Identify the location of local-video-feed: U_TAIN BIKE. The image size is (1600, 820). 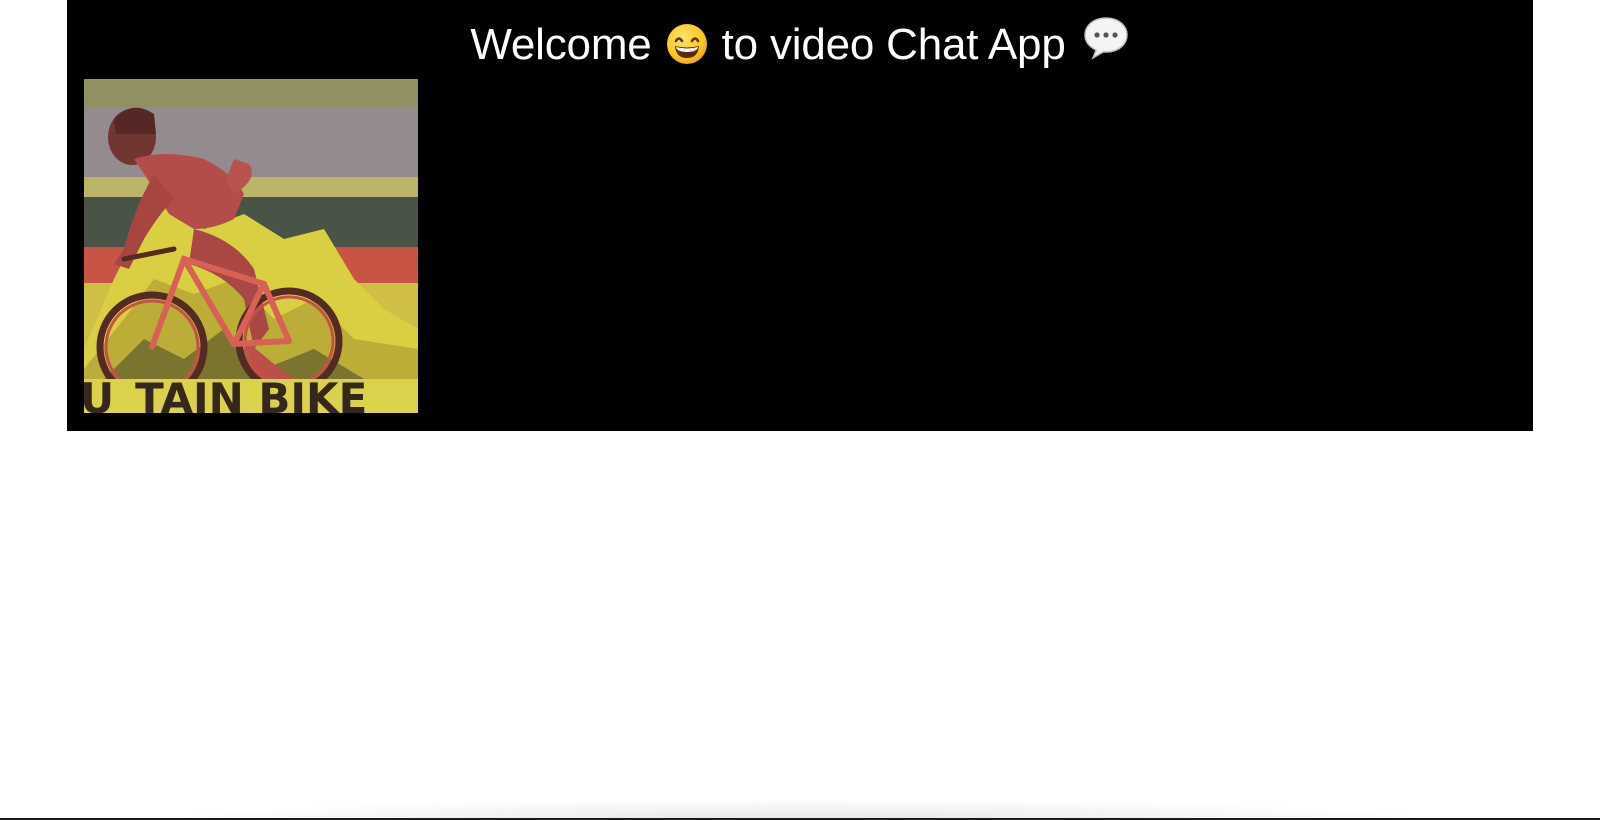
(251, 246).